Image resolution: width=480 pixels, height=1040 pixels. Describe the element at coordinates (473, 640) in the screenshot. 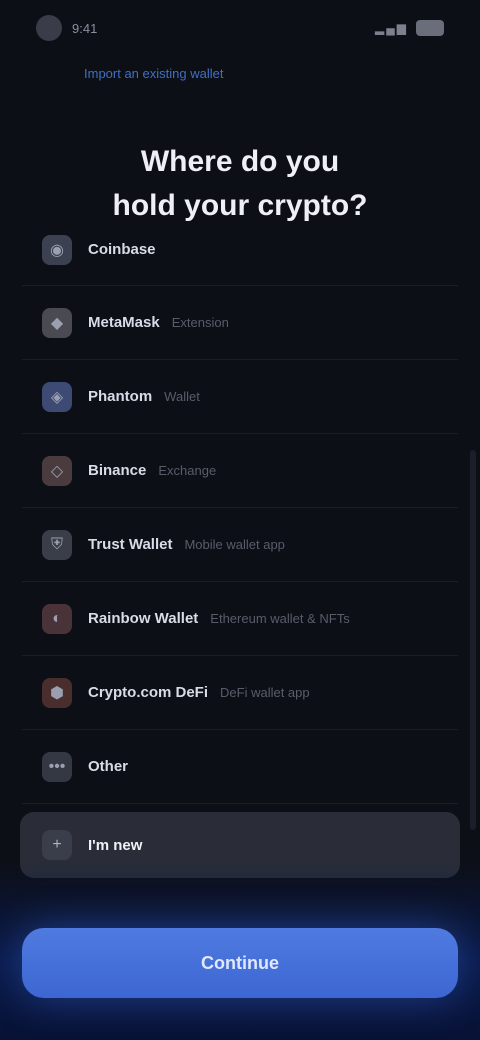

I see `scrollbar` at that location.